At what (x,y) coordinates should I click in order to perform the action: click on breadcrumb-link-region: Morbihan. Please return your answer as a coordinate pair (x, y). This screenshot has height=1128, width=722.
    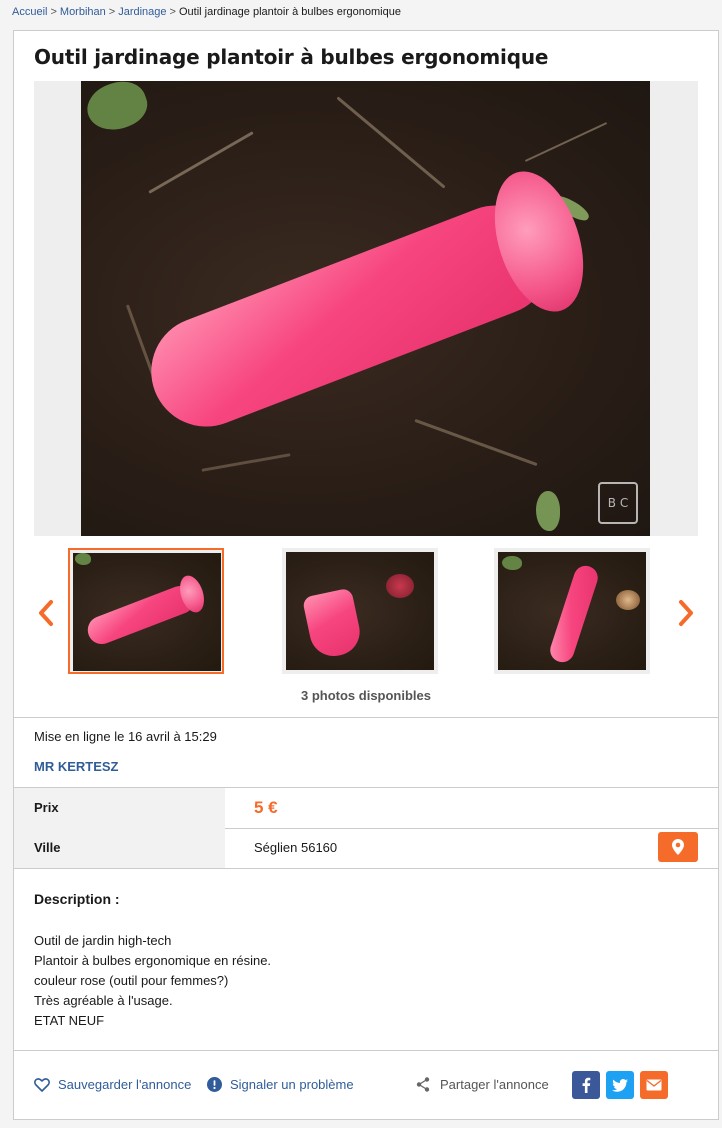
    Looking at the image, I should click on (83, 12).